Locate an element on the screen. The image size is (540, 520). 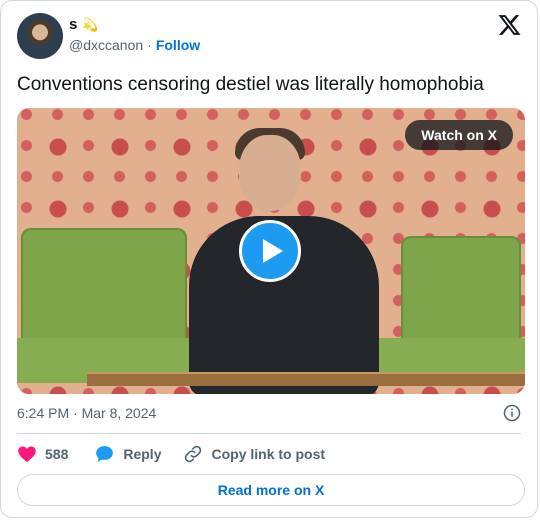
author-avatar is located at coordinates (40, 36).